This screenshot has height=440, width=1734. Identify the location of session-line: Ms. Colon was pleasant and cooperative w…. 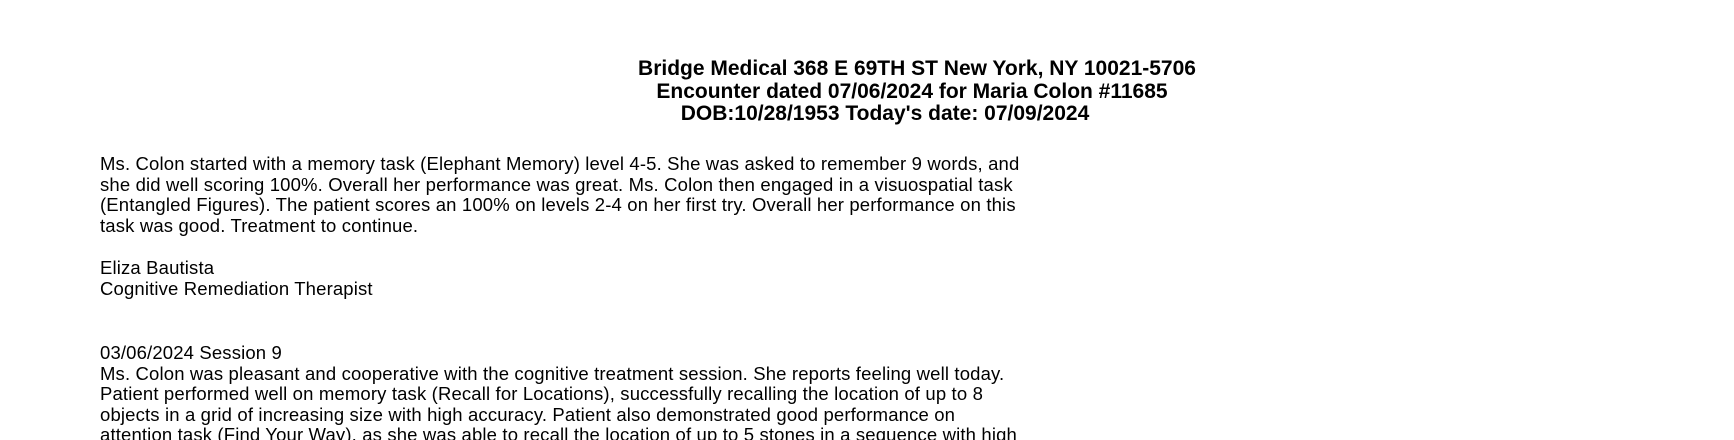
(552, 373).